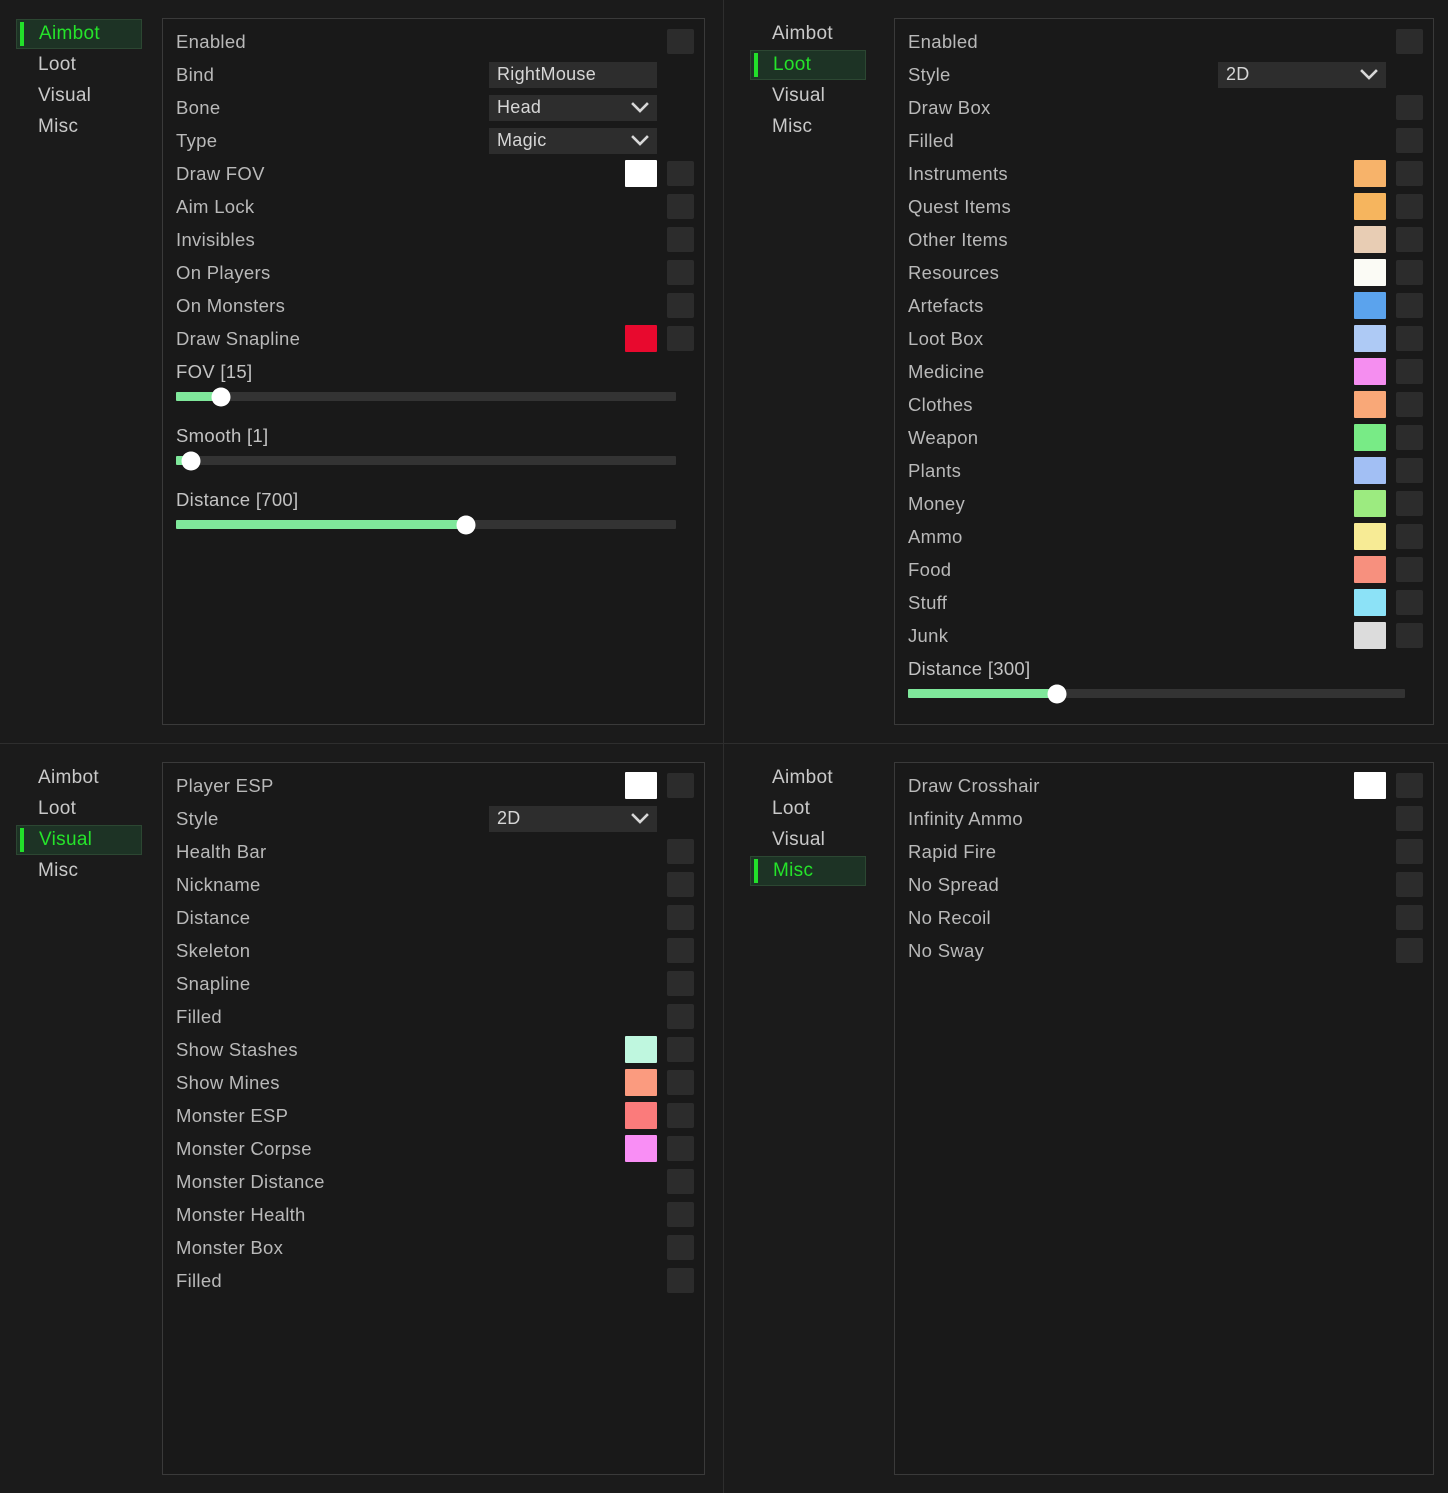 Image resolution: width=1448 pixels, height=1493 pixels. What do you see at coordinates (1409, 470) in the screenshot?
I see `toggle-plants` at bounding box center [1409, 470].